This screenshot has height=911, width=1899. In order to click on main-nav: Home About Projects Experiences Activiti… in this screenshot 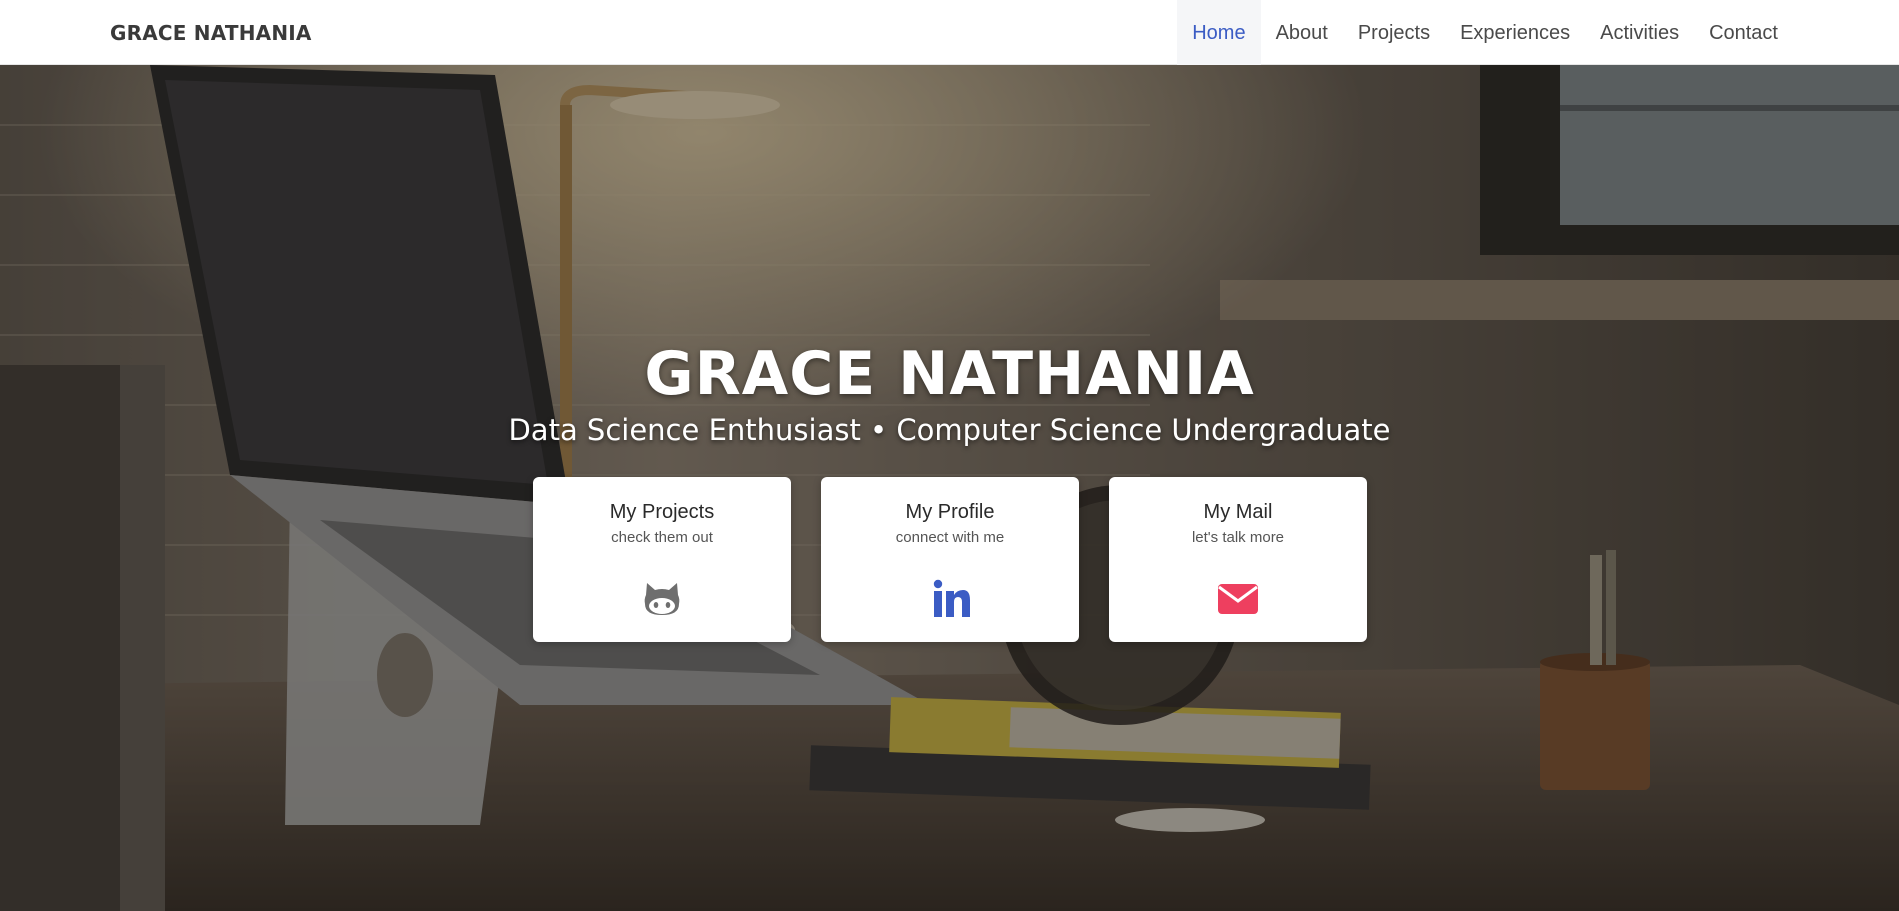, I will do `click(1485, 32)`.